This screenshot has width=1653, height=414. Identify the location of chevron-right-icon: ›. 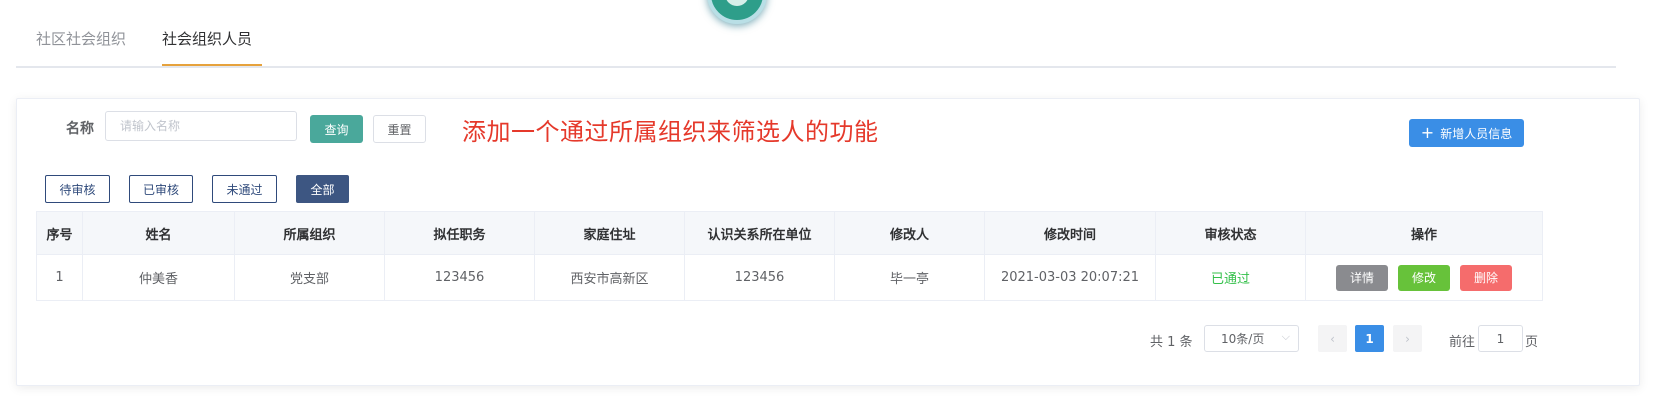
(1407, 338).